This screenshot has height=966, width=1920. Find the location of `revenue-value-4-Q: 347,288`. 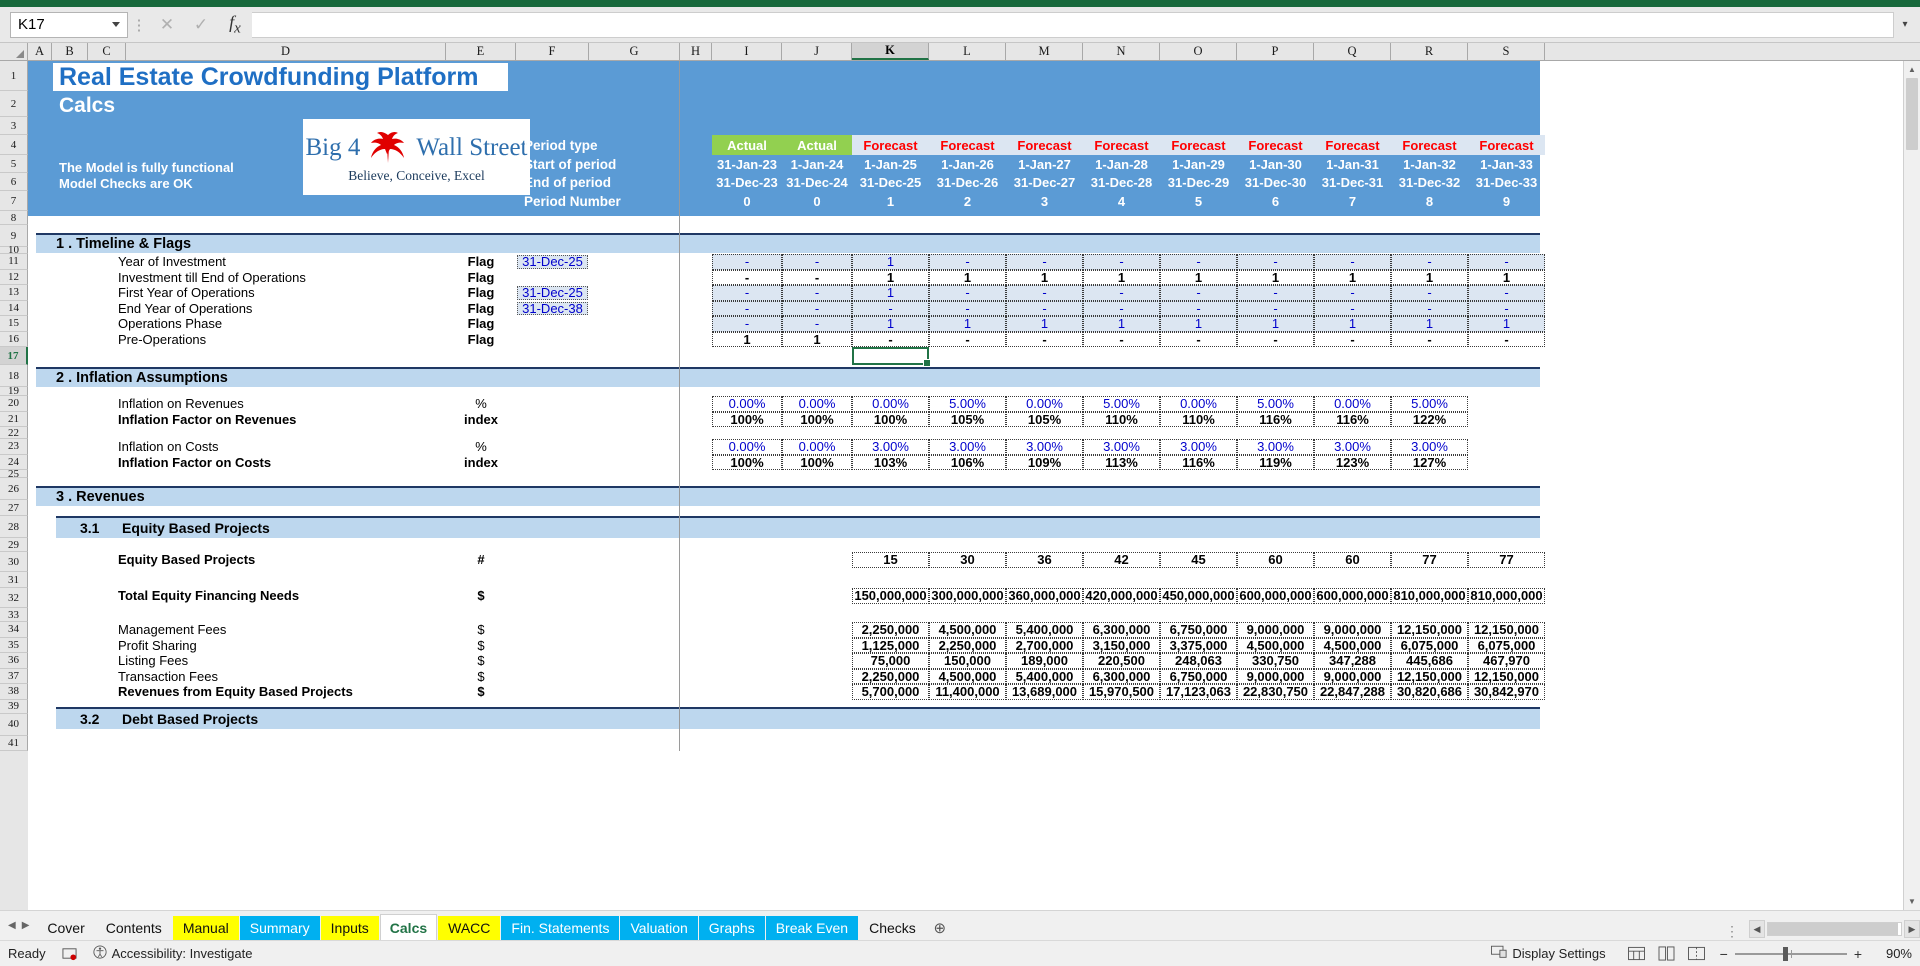

revenue-value-4-Q: 347,288 is located at coordinates (1352, 661).